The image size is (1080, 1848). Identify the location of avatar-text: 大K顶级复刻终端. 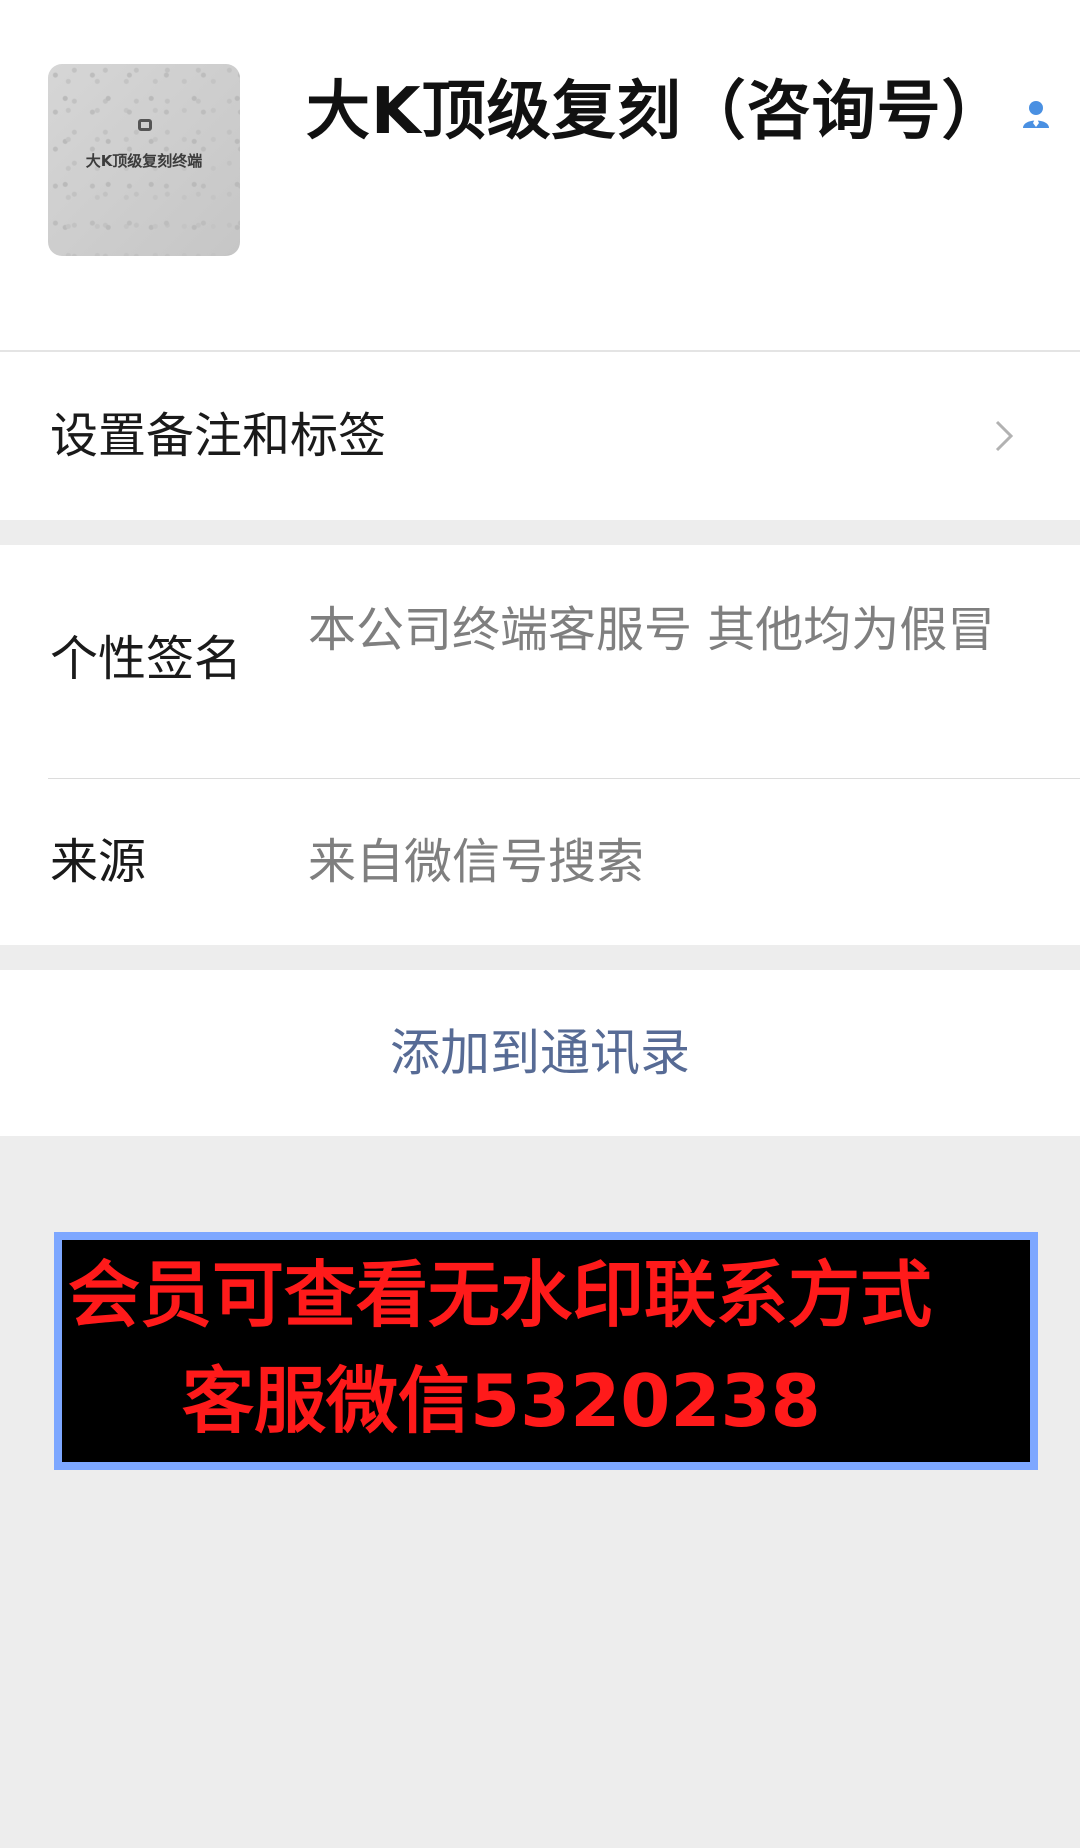
(144, 161).